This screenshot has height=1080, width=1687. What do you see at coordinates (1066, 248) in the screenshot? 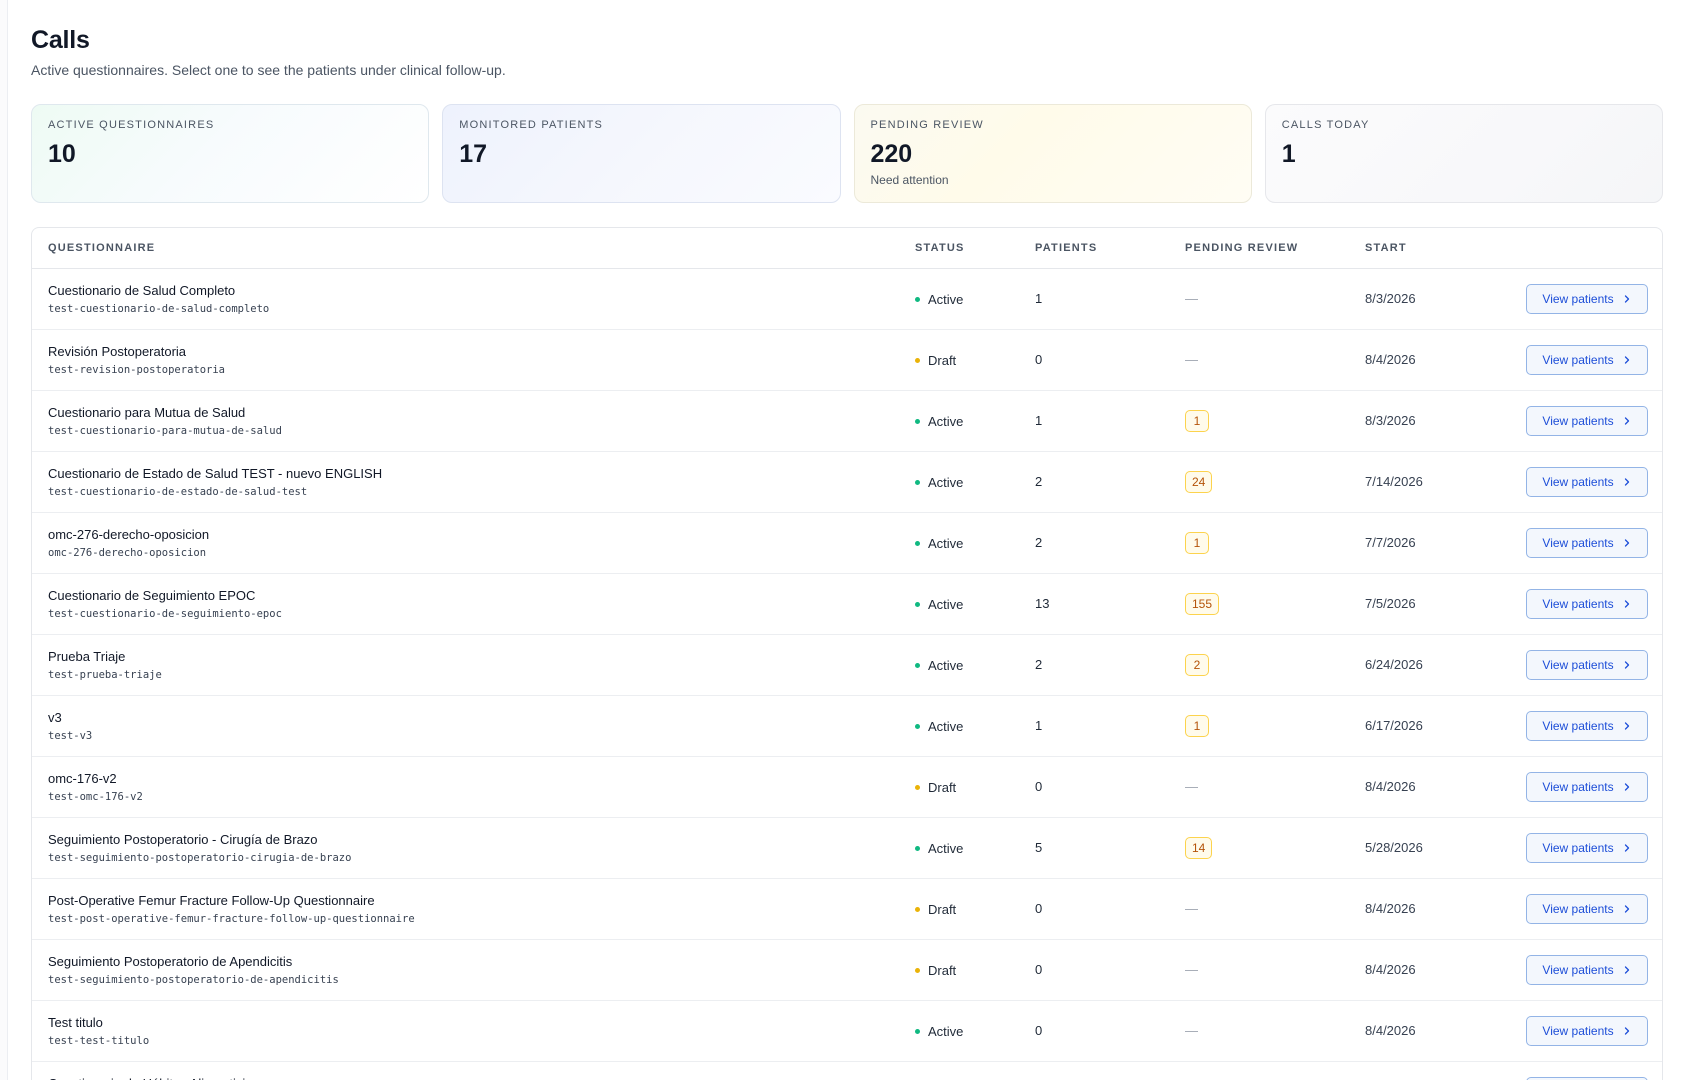
I see `column-header-patients: PATIENTS` at bounding box center [1066, 248].